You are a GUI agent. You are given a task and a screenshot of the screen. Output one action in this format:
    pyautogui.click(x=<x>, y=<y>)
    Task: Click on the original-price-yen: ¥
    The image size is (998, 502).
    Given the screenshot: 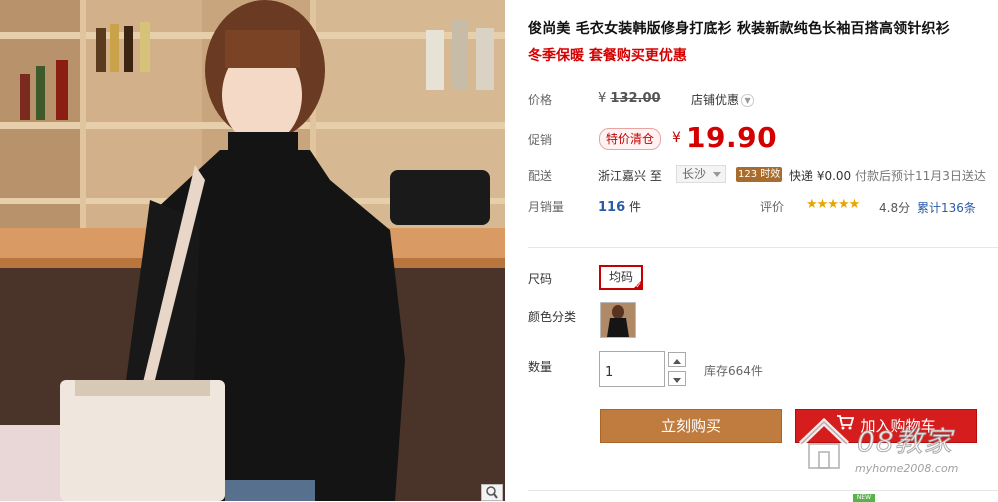 What is the action you would take?
    pyautogui.click(x=602, y=98)
    